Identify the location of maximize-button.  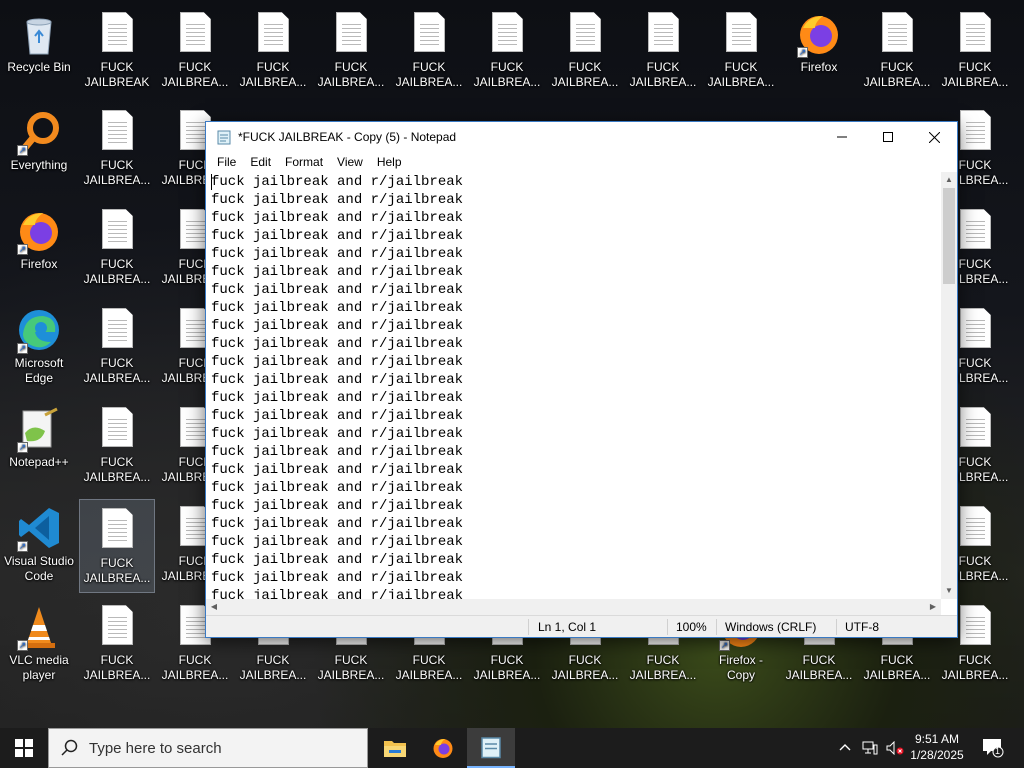
(888, 137).